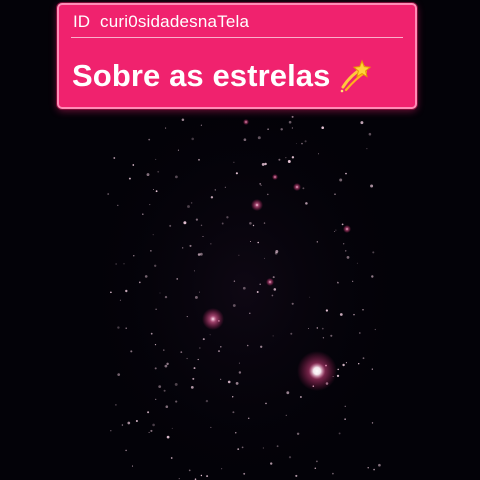  What do you see at coordinates (81, 21) in the screenshot?
I see `id-label: ID` at bounding box center [81, 21].